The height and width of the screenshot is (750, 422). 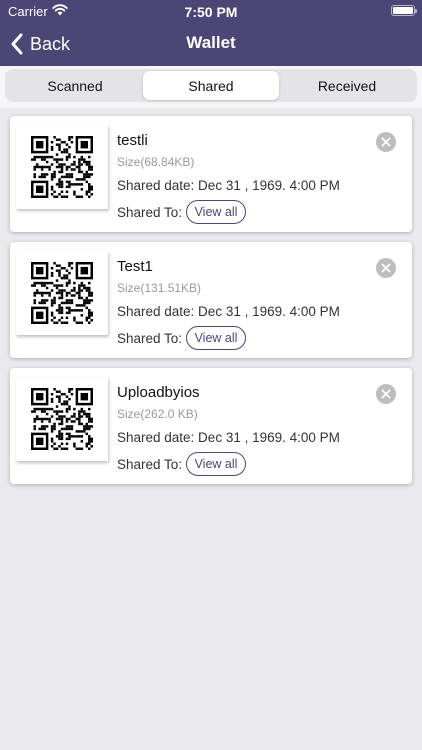 What do you see at coordinates (135, 266) in the screenshot?
I see `item-name: Test1` at bounding box center [135, 266].